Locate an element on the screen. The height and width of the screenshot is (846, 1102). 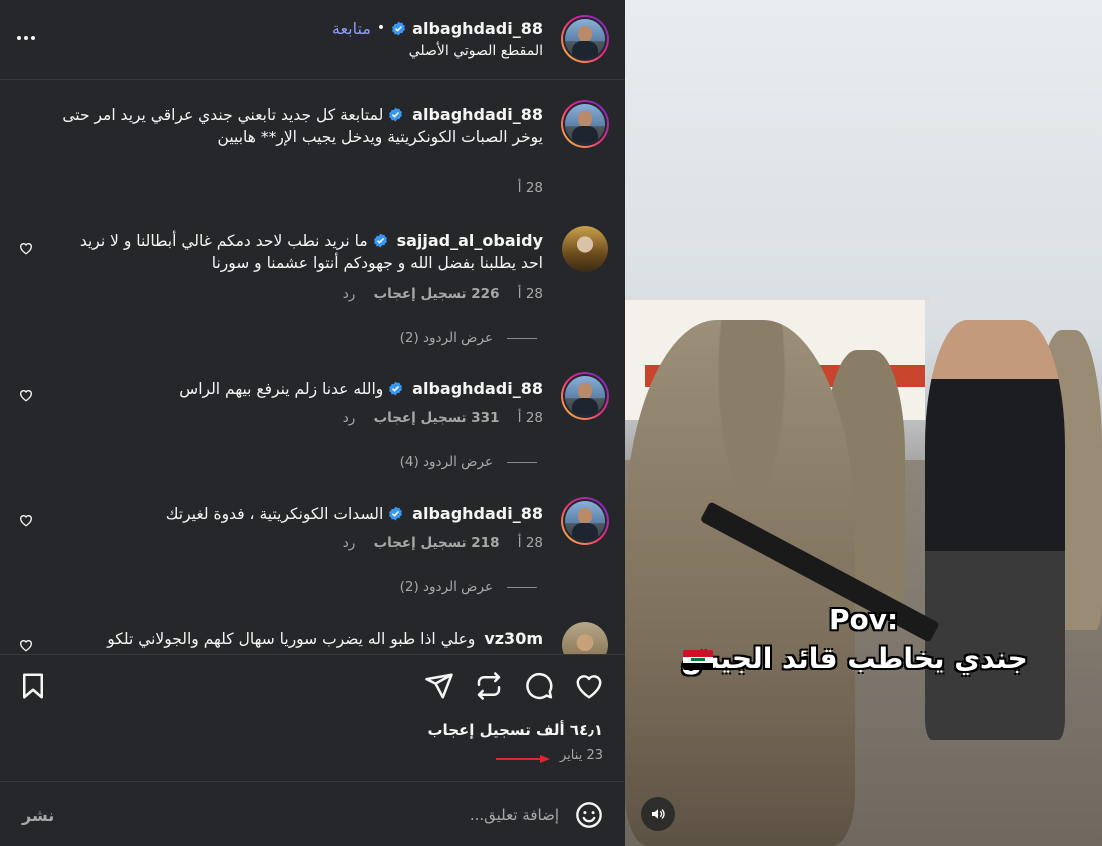
follow-button: متابعة is located at coordinates (351, 28).